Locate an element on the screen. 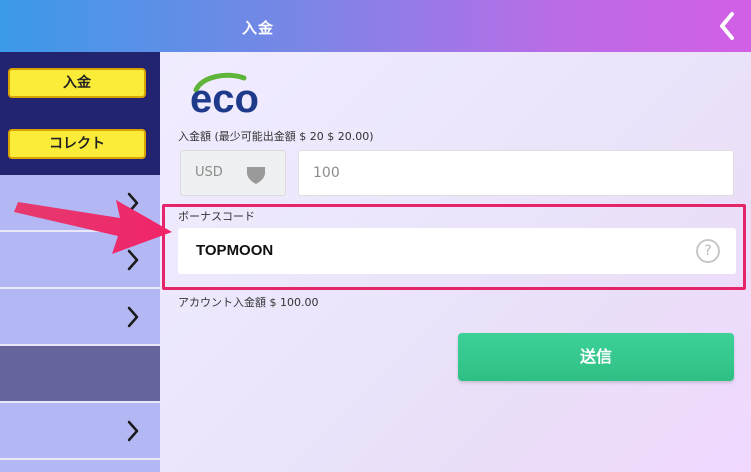 This screenshot has height=472, width=751. submit-button: 送信 is located at coordinates (596, 357).